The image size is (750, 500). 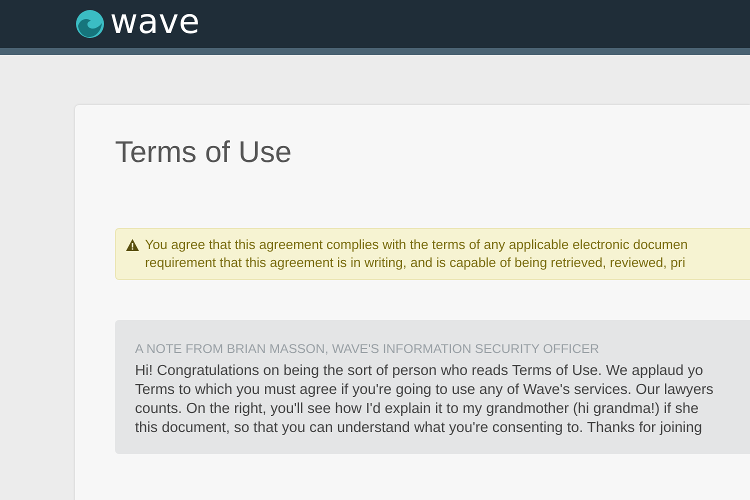 I want to click on page-title: Terms of Use, so click(x=204, y=153).